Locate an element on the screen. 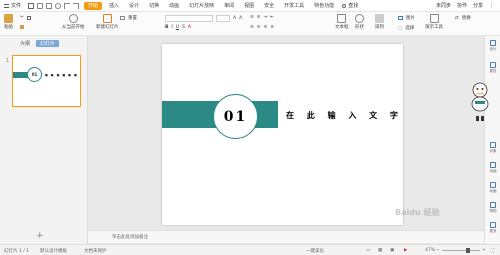 This screenshot has height=255, width=500. menu-icon is located at coordinates (6, 5).